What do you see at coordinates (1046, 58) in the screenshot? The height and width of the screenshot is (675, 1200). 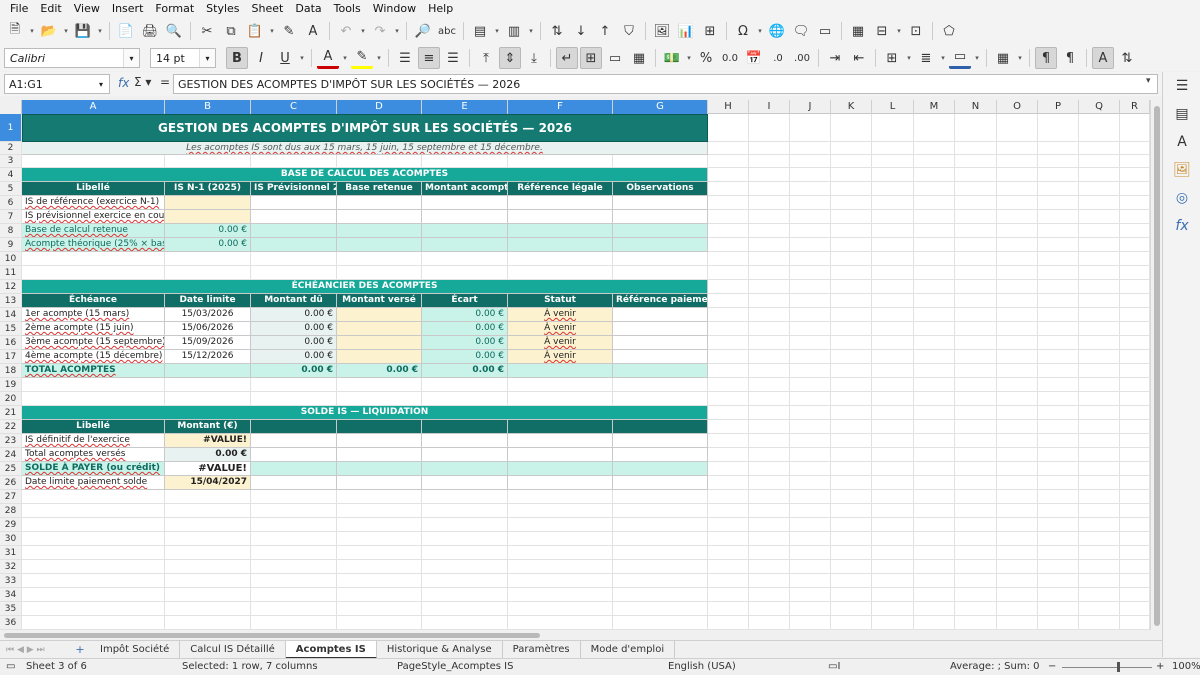 I see `left-to-right-icon: ¶` at bounding box center [1046, 58].